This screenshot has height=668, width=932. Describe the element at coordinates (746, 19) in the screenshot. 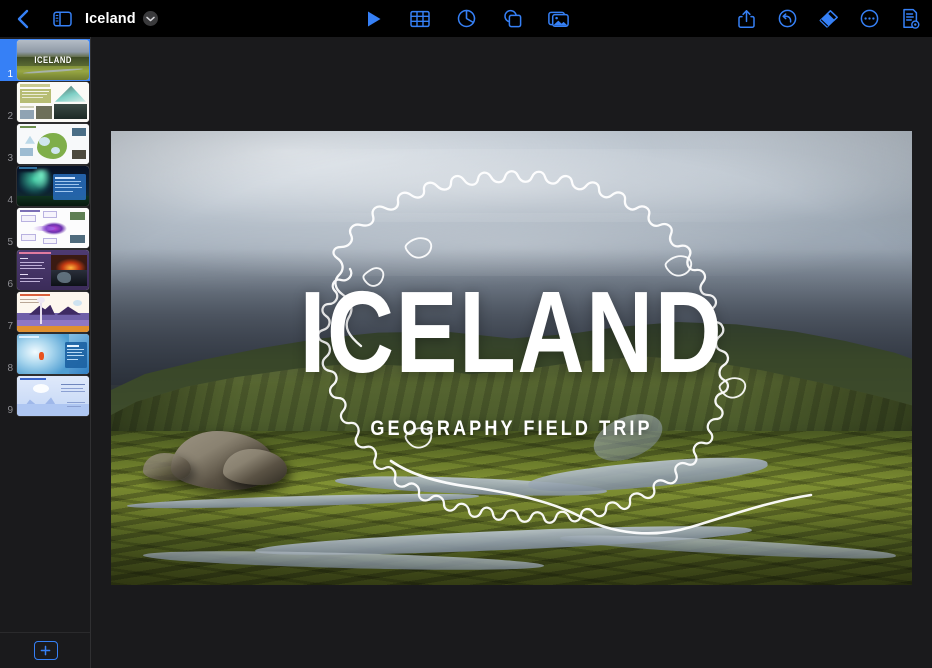

I see `share-button` at that location.